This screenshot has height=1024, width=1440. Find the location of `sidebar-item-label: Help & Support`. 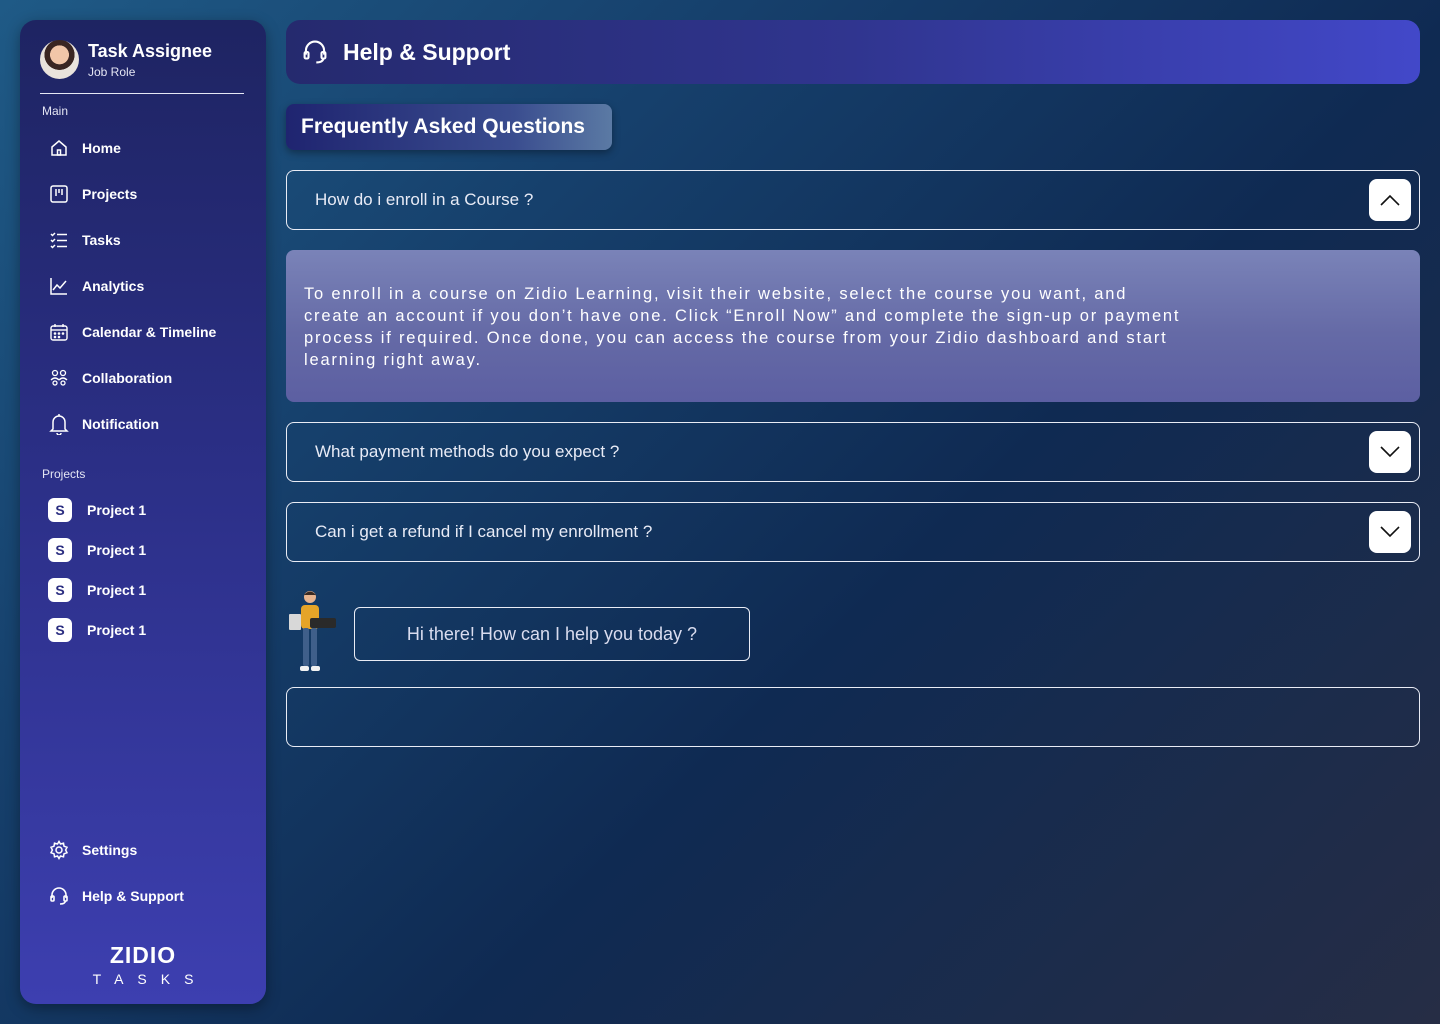

sidebar-item-label: Help & Support is located at coordinates (133, 896).